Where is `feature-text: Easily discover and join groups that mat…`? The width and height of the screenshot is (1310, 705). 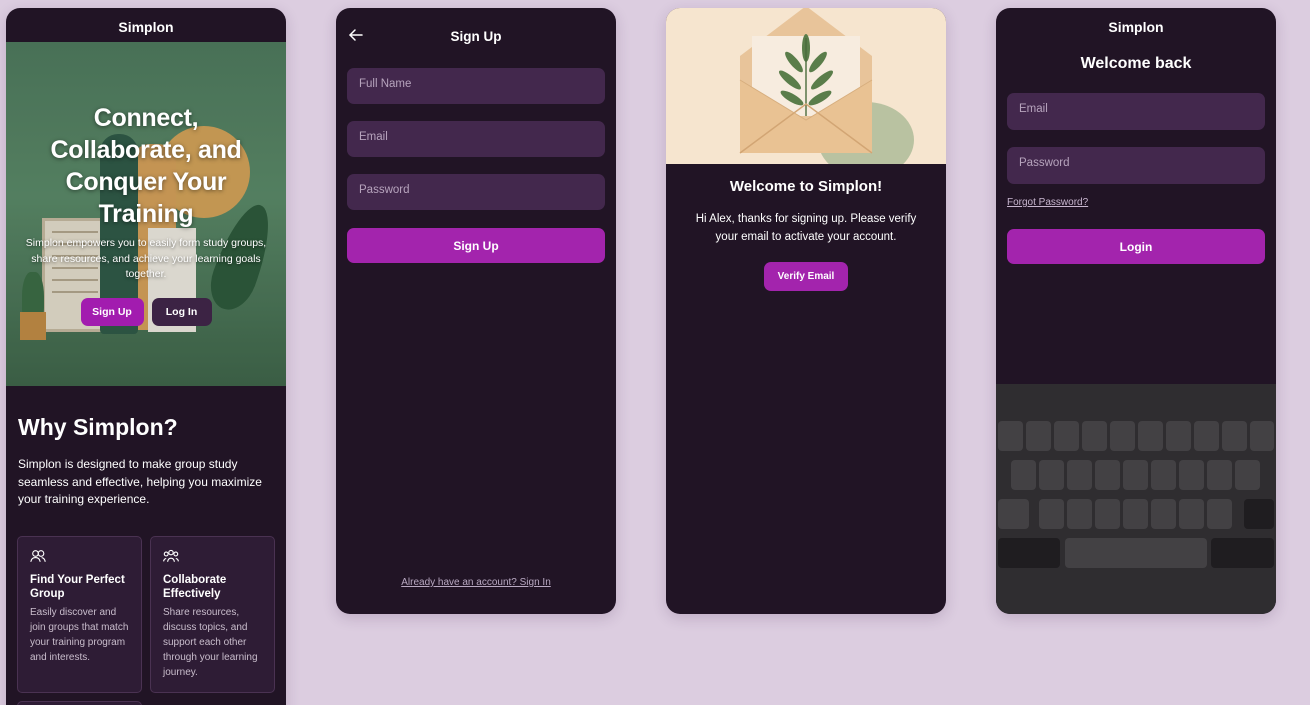 feature-text: Easily discover and join groups that mat… is located at coordinates (79, 635).